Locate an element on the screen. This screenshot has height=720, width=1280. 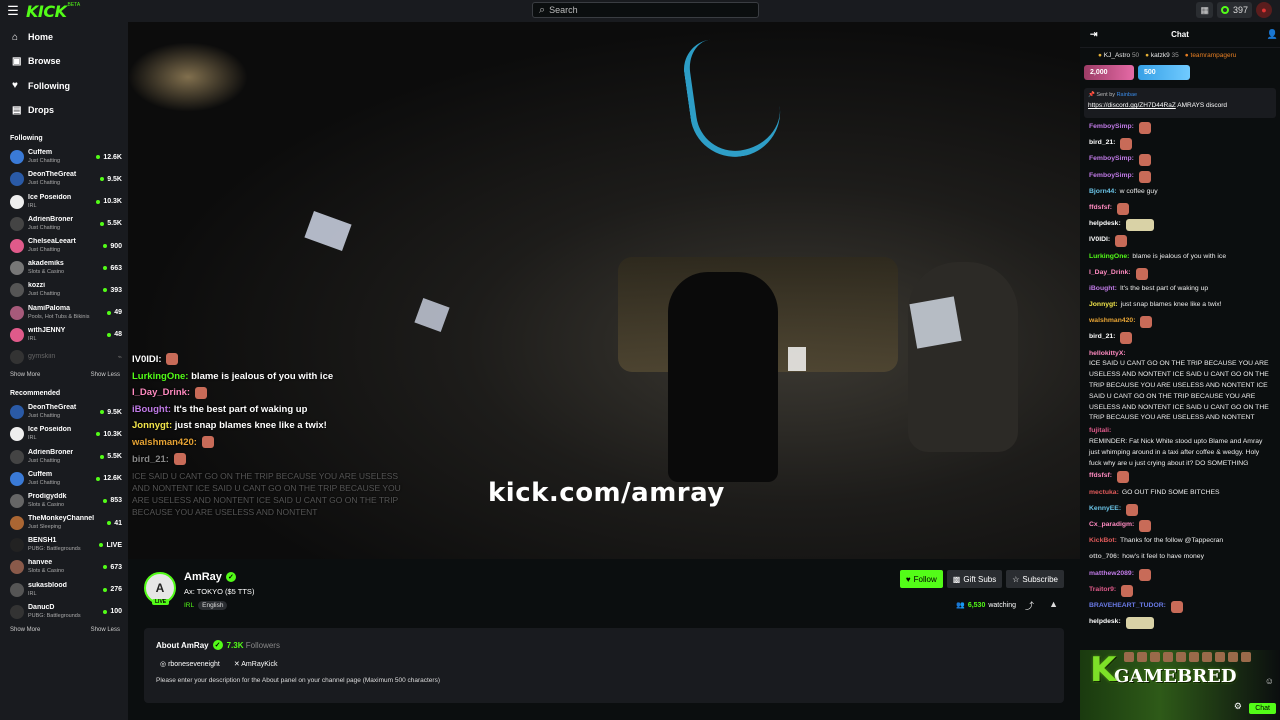
sidebar-channel: NamiPaloma Pools, Hot Tubs & Bikinis 49 is located at coordinates (64, 313).